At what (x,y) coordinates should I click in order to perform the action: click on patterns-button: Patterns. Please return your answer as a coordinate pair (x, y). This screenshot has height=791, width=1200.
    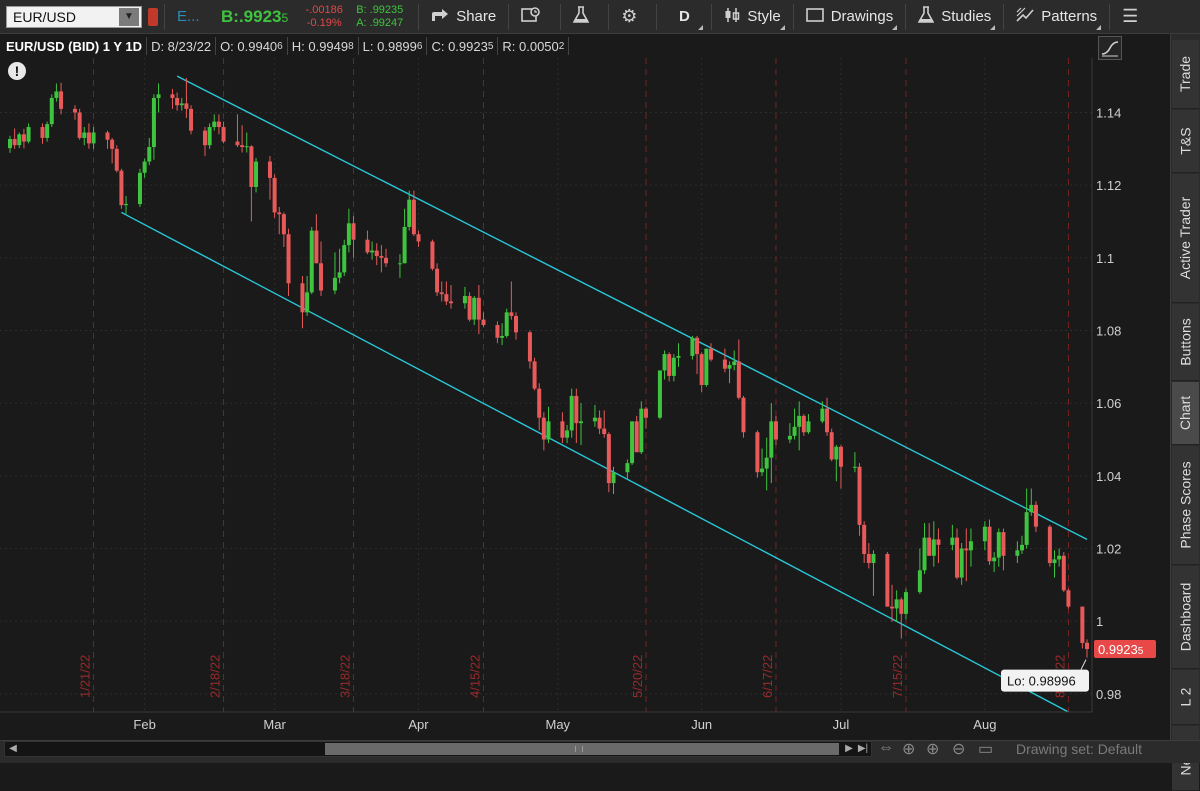
    Looking at the image, I should click on (1056, 17).